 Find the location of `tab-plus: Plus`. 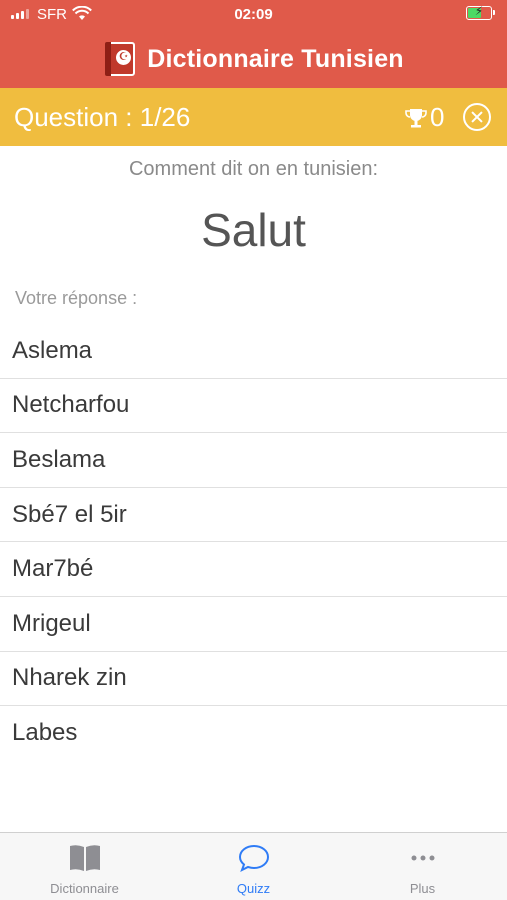

tab-plus: Plus is located at coordinates (422, 866).